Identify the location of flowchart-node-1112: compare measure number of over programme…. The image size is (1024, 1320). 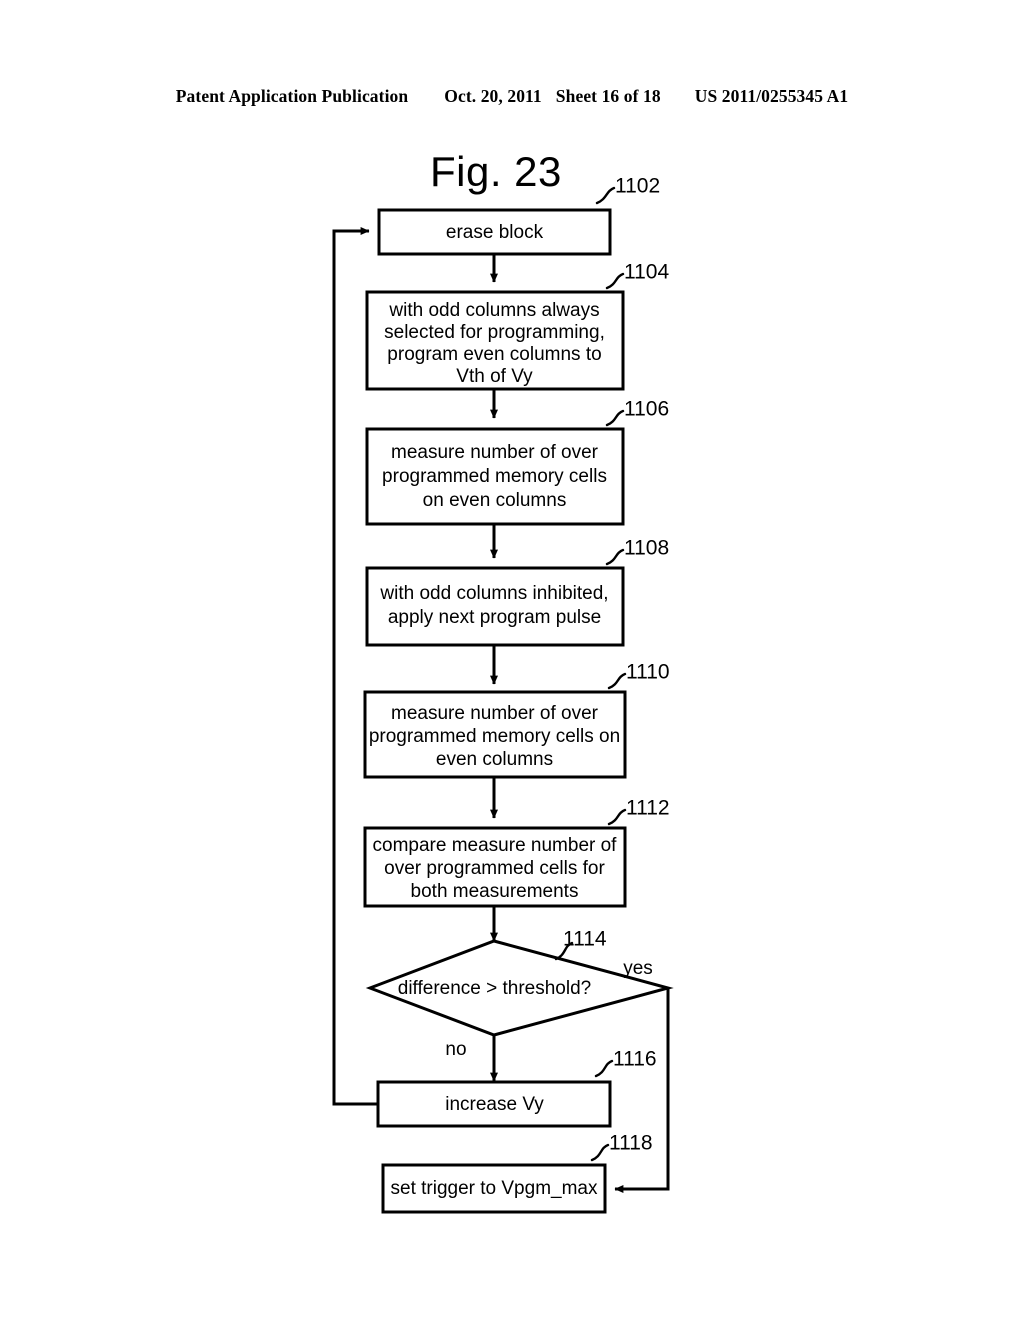
(516, 852).